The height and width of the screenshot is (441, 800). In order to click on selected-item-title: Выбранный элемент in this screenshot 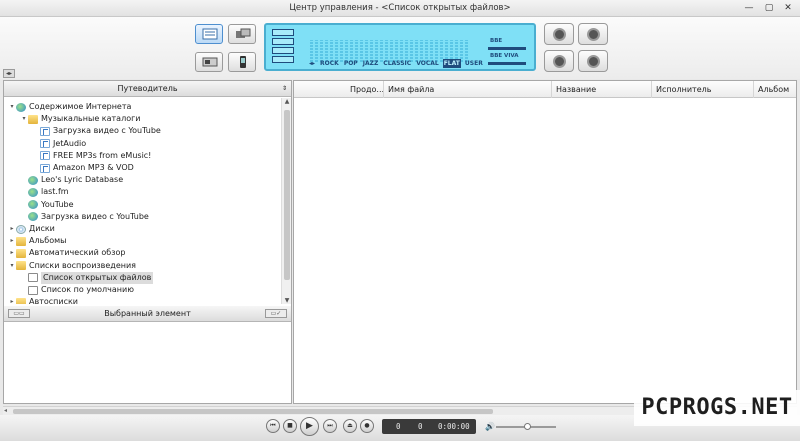, I will do `click(147, 313)`.